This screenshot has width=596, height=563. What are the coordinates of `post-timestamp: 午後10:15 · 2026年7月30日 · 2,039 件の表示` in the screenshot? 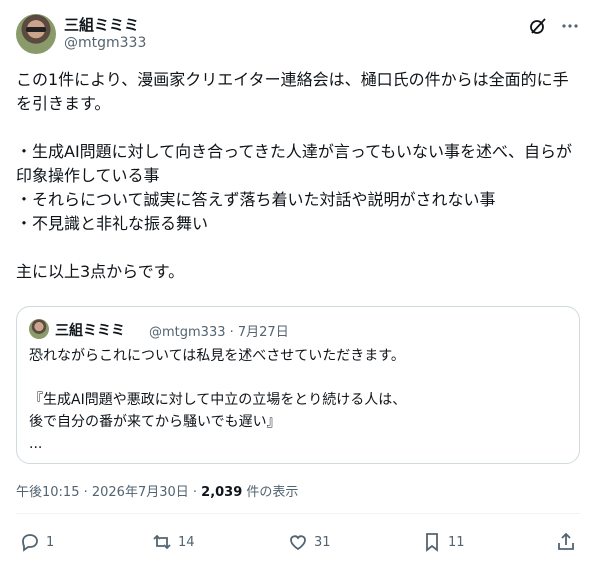 It's located at (157, 490).